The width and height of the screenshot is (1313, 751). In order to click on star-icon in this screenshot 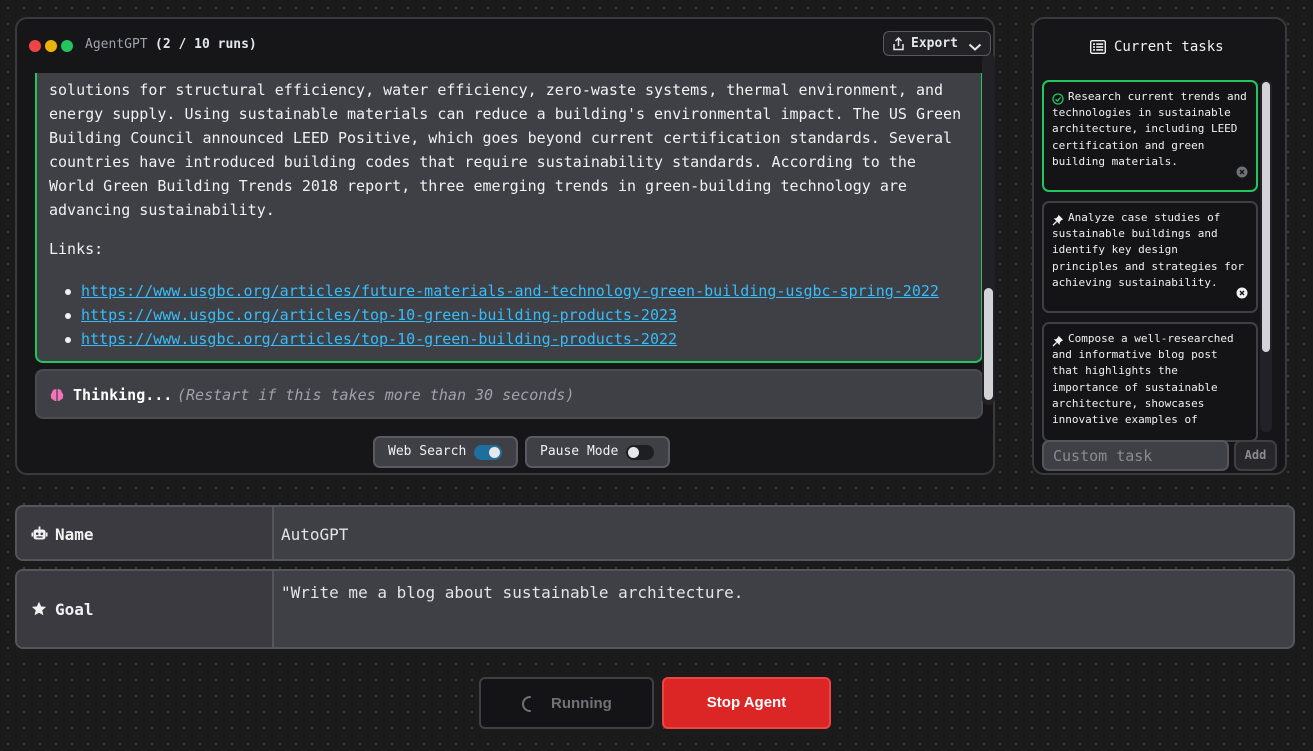, I will do `click(39, 611)`.